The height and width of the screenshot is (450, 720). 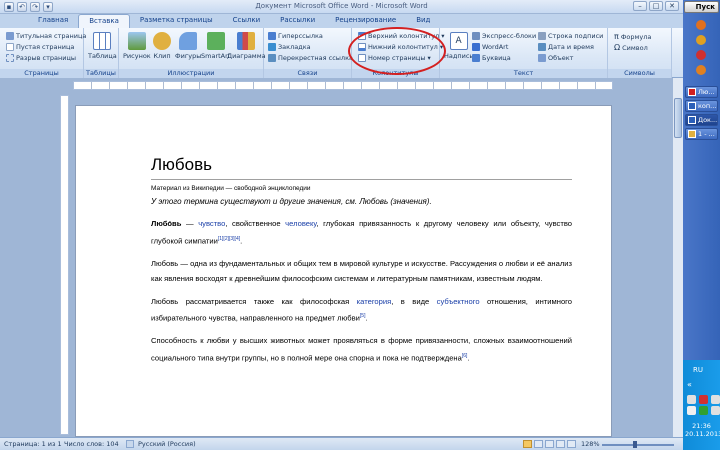 What do you see at coordinates (703, 410) in the screenshot?
I see `status-icon` at bounding box center [703, 410].